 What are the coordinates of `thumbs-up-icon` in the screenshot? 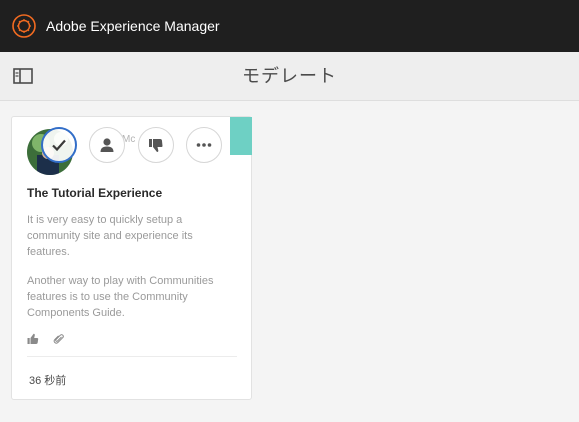 It's located at (33, 338).